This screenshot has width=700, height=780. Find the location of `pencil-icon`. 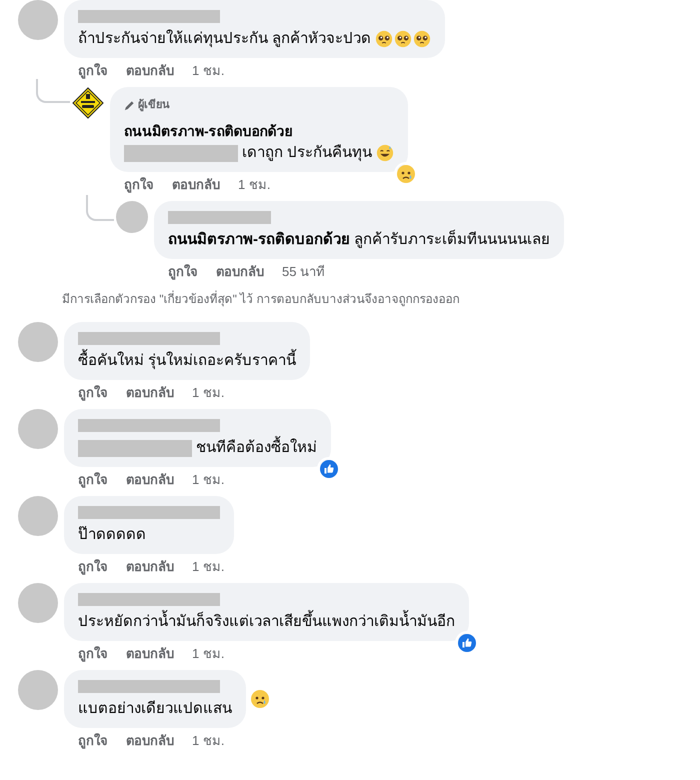

pencil-icon is located at coordinates (129, 105).